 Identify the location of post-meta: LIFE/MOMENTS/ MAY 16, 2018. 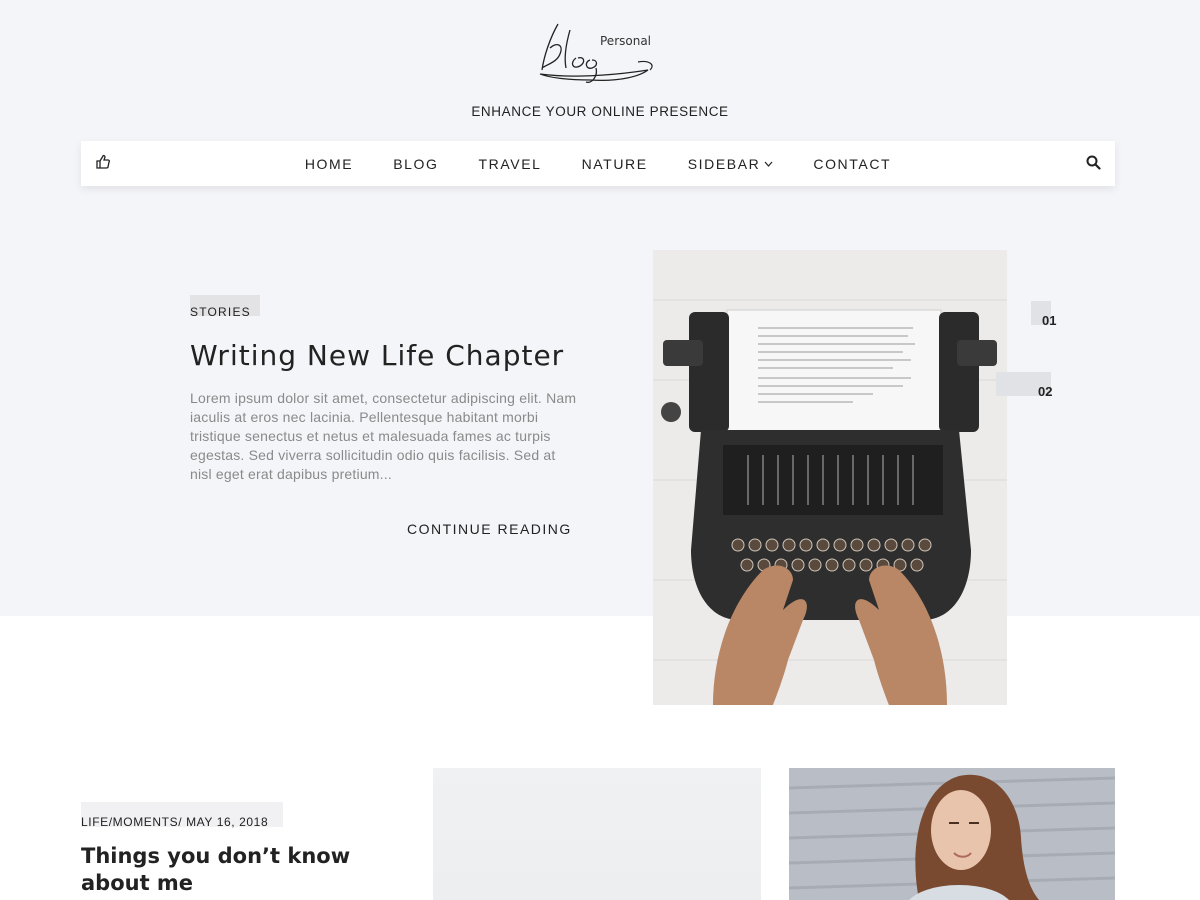
(174, 822).